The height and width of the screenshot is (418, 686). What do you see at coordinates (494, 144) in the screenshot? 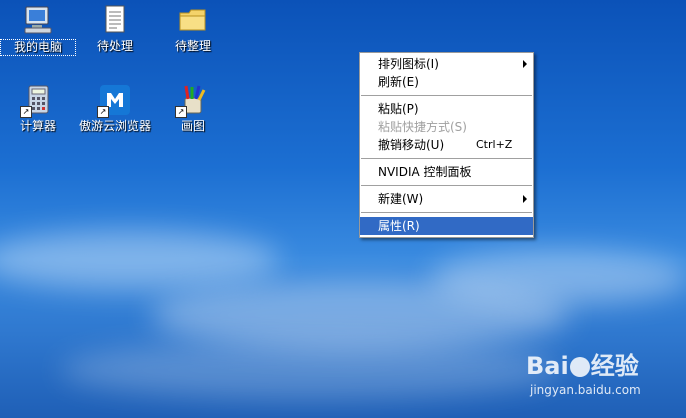
I see `menu-item-shortcut-key: Ctrl+Z` at bounding box center [494, 144].